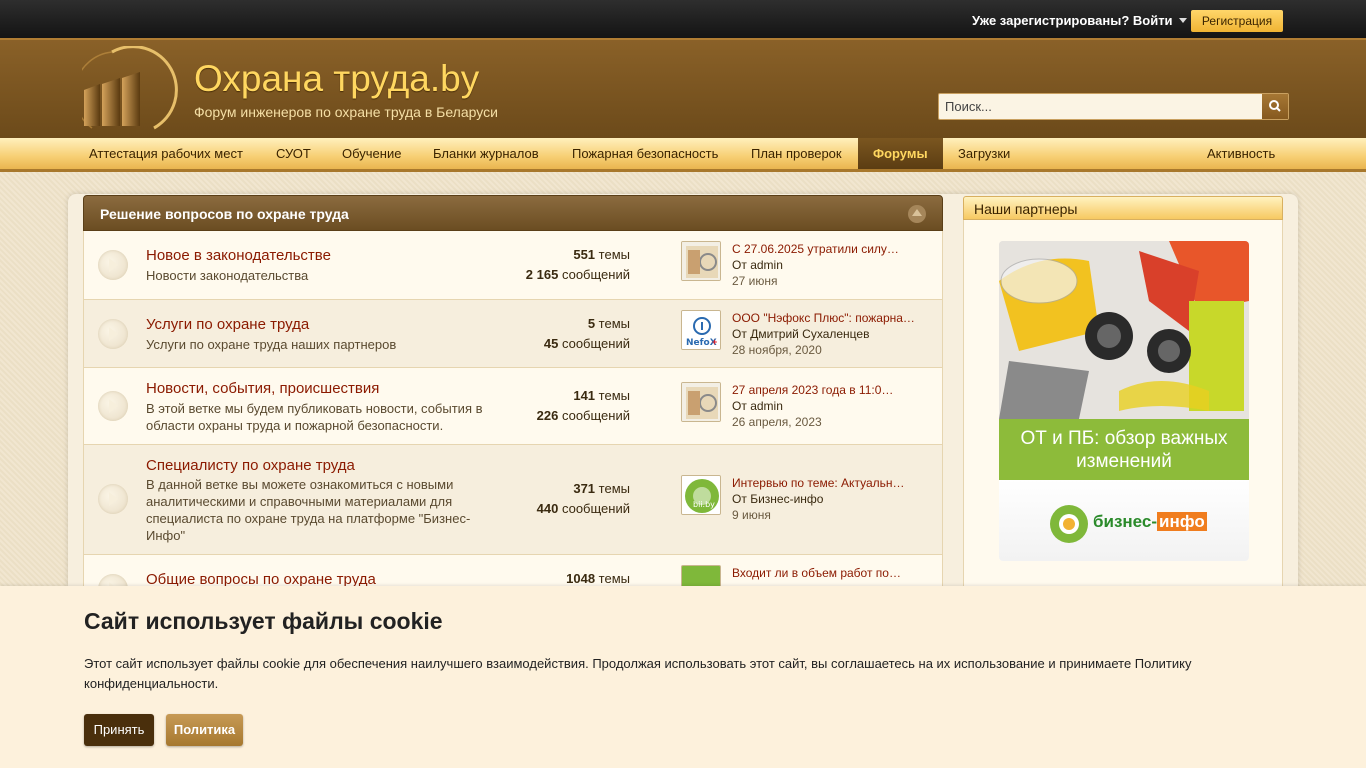  What do you see at coordinates (601, 395) in the screenshot?
I see `threads-count: 141 темы` at bounding box center [601, 395].